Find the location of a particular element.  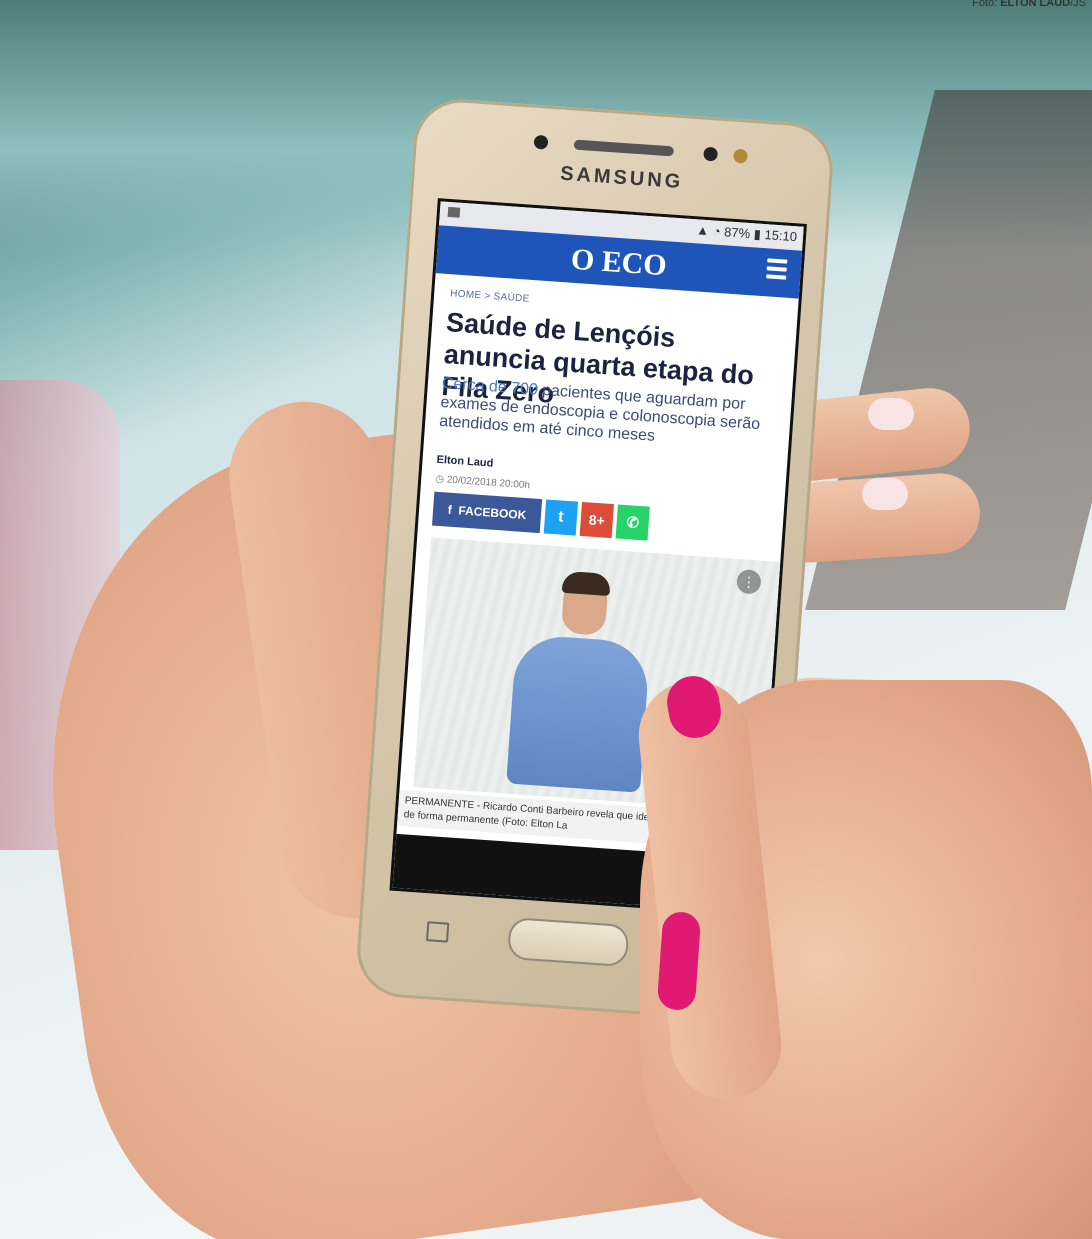

hamburger-menu-icon is located at coordinates (777, 270).